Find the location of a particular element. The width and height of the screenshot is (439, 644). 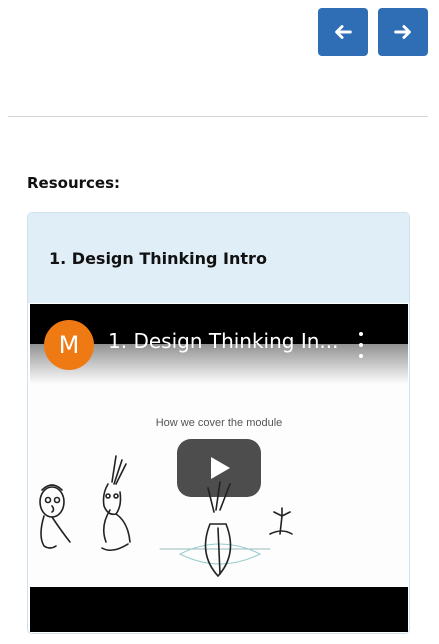

previous-button is located at coordinates (343, 32).